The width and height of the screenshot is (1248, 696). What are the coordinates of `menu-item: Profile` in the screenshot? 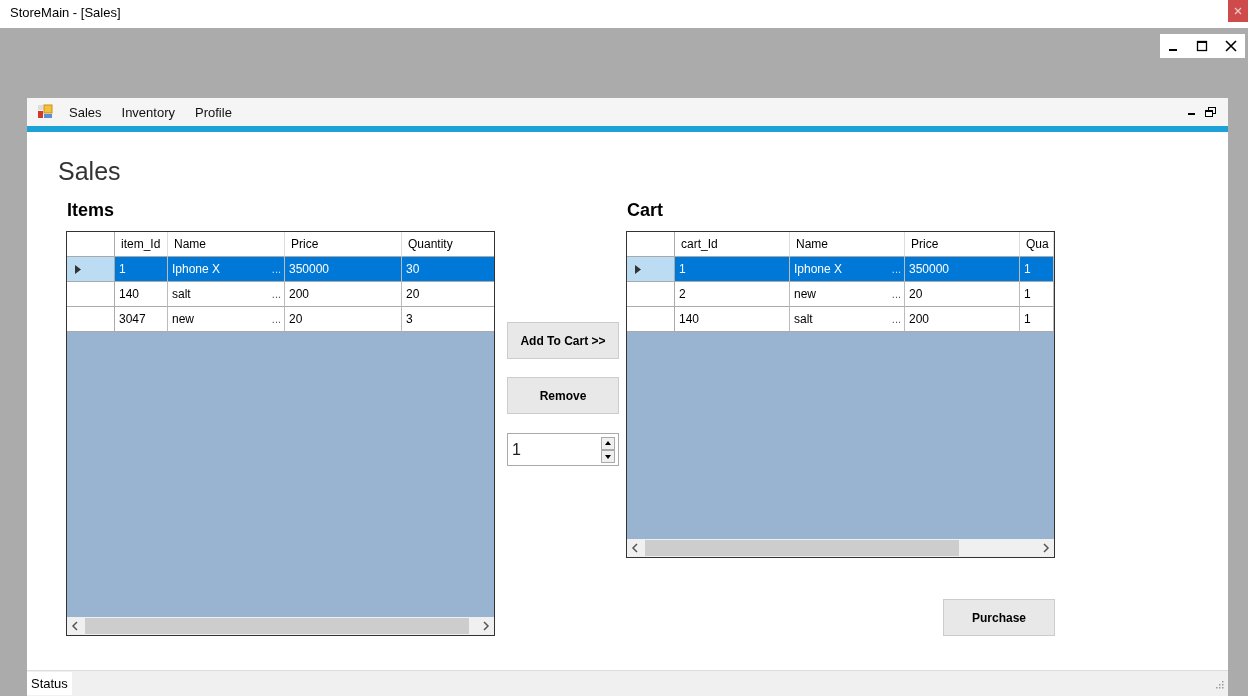 It's located at (213, 112).